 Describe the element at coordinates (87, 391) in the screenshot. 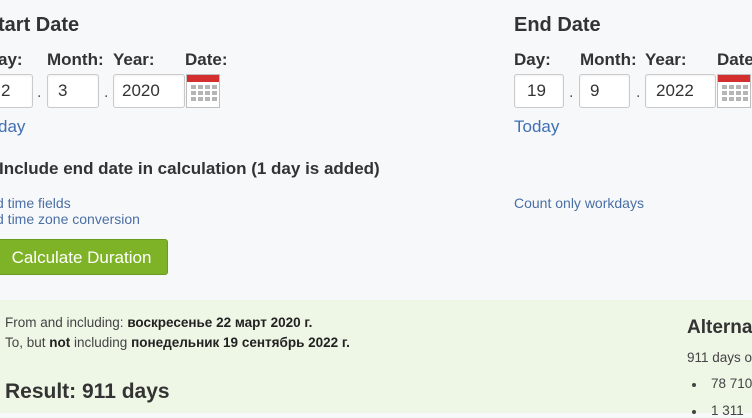

I see `result-summary: Result: 911 days` at that location.